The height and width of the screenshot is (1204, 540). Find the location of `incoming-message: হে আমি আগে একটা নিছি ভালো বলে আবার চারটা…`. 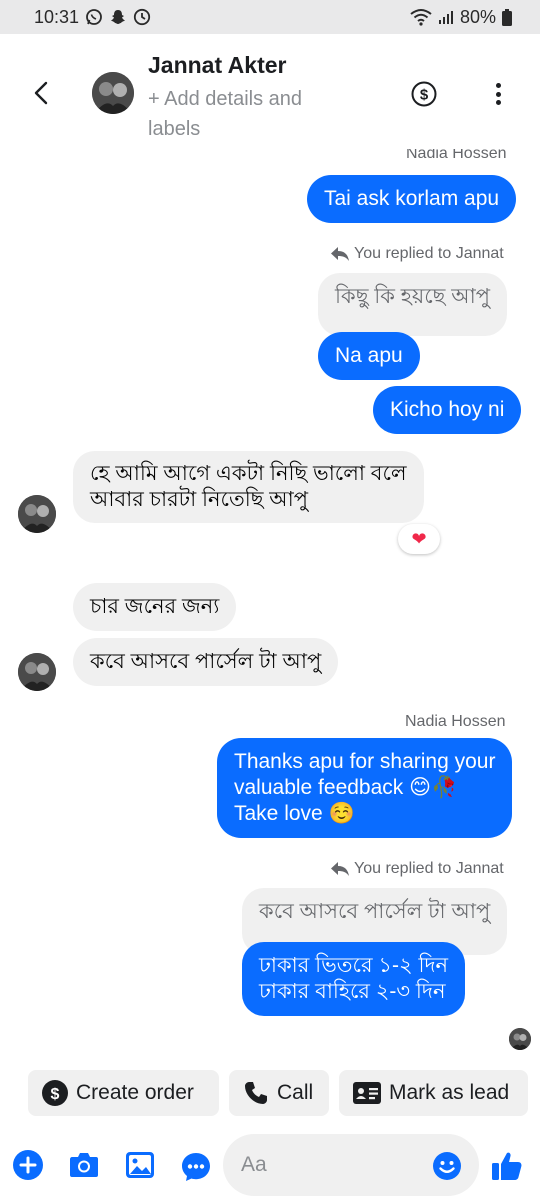

incoming-message: হে আমি আগে একটা নিছি ভালো বলে আবার চারটা… is located at coordinates (248, 487).